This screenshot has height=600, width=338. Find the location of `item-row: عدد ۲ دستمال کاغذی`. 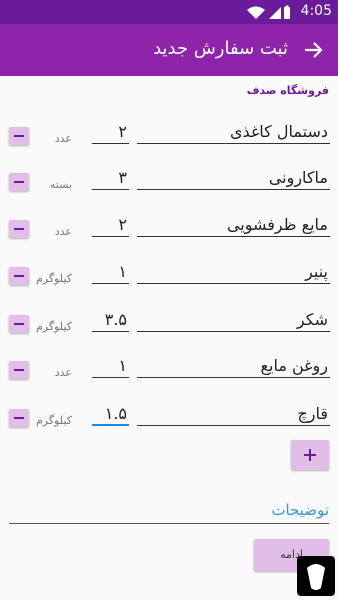

item-row: عدد ۲ دستمال کاغذی is located at coordinates (169, 144).